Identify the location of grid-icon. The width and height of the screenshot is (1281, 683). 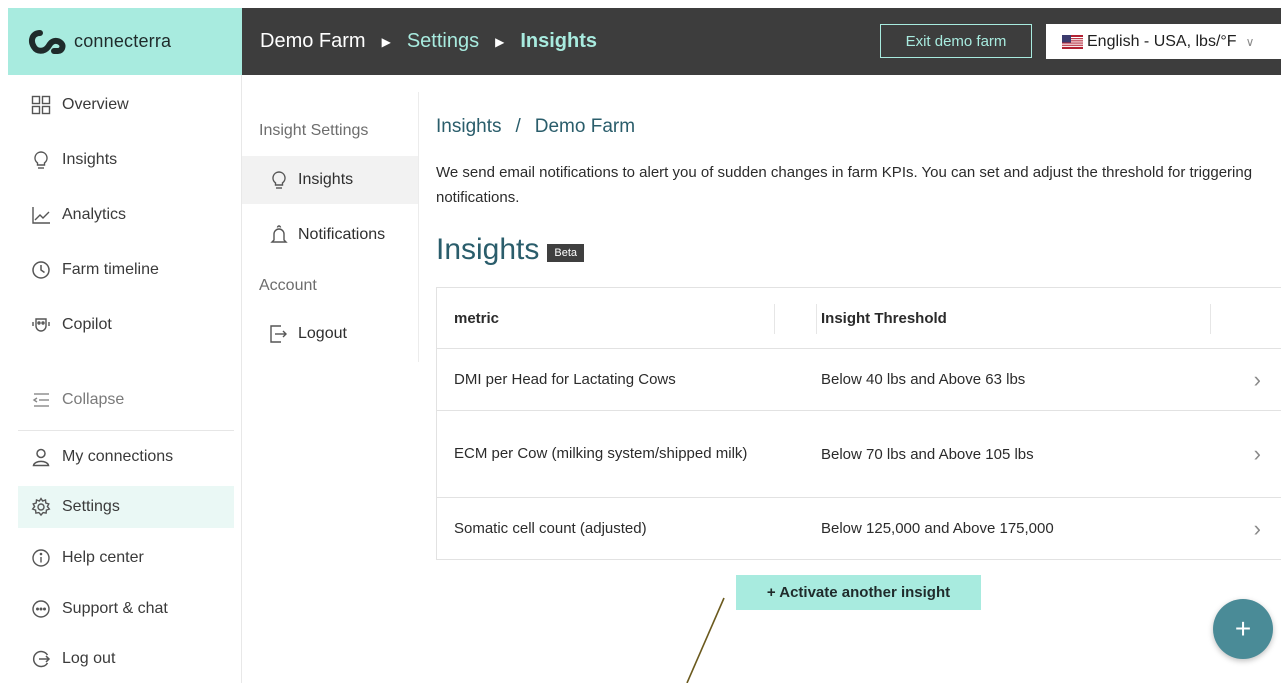
(41, 105).